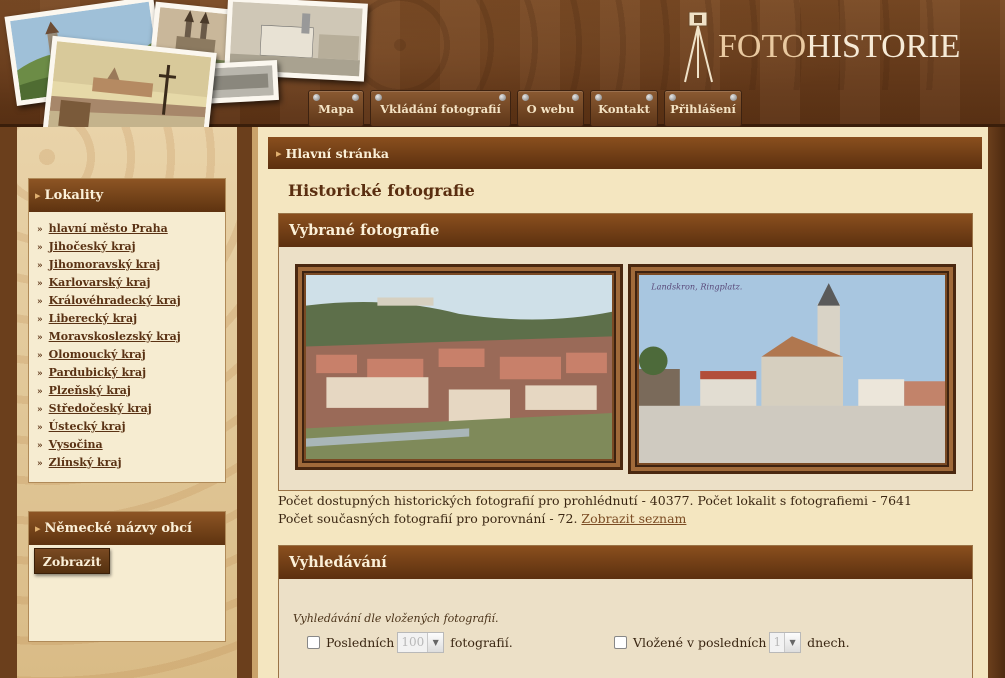 The width and height of the screenshot is (1005, 678). Describe the element at coordinates (620, 642) in the screenshot. I see `inserted-days-checkbox` at that location.